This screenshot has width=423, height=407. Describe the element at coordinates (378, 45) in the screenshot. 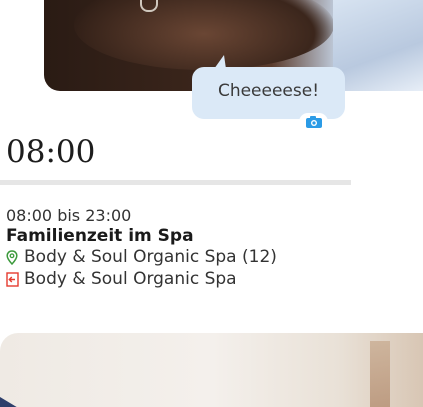

I see `photo-shirt` at that location.